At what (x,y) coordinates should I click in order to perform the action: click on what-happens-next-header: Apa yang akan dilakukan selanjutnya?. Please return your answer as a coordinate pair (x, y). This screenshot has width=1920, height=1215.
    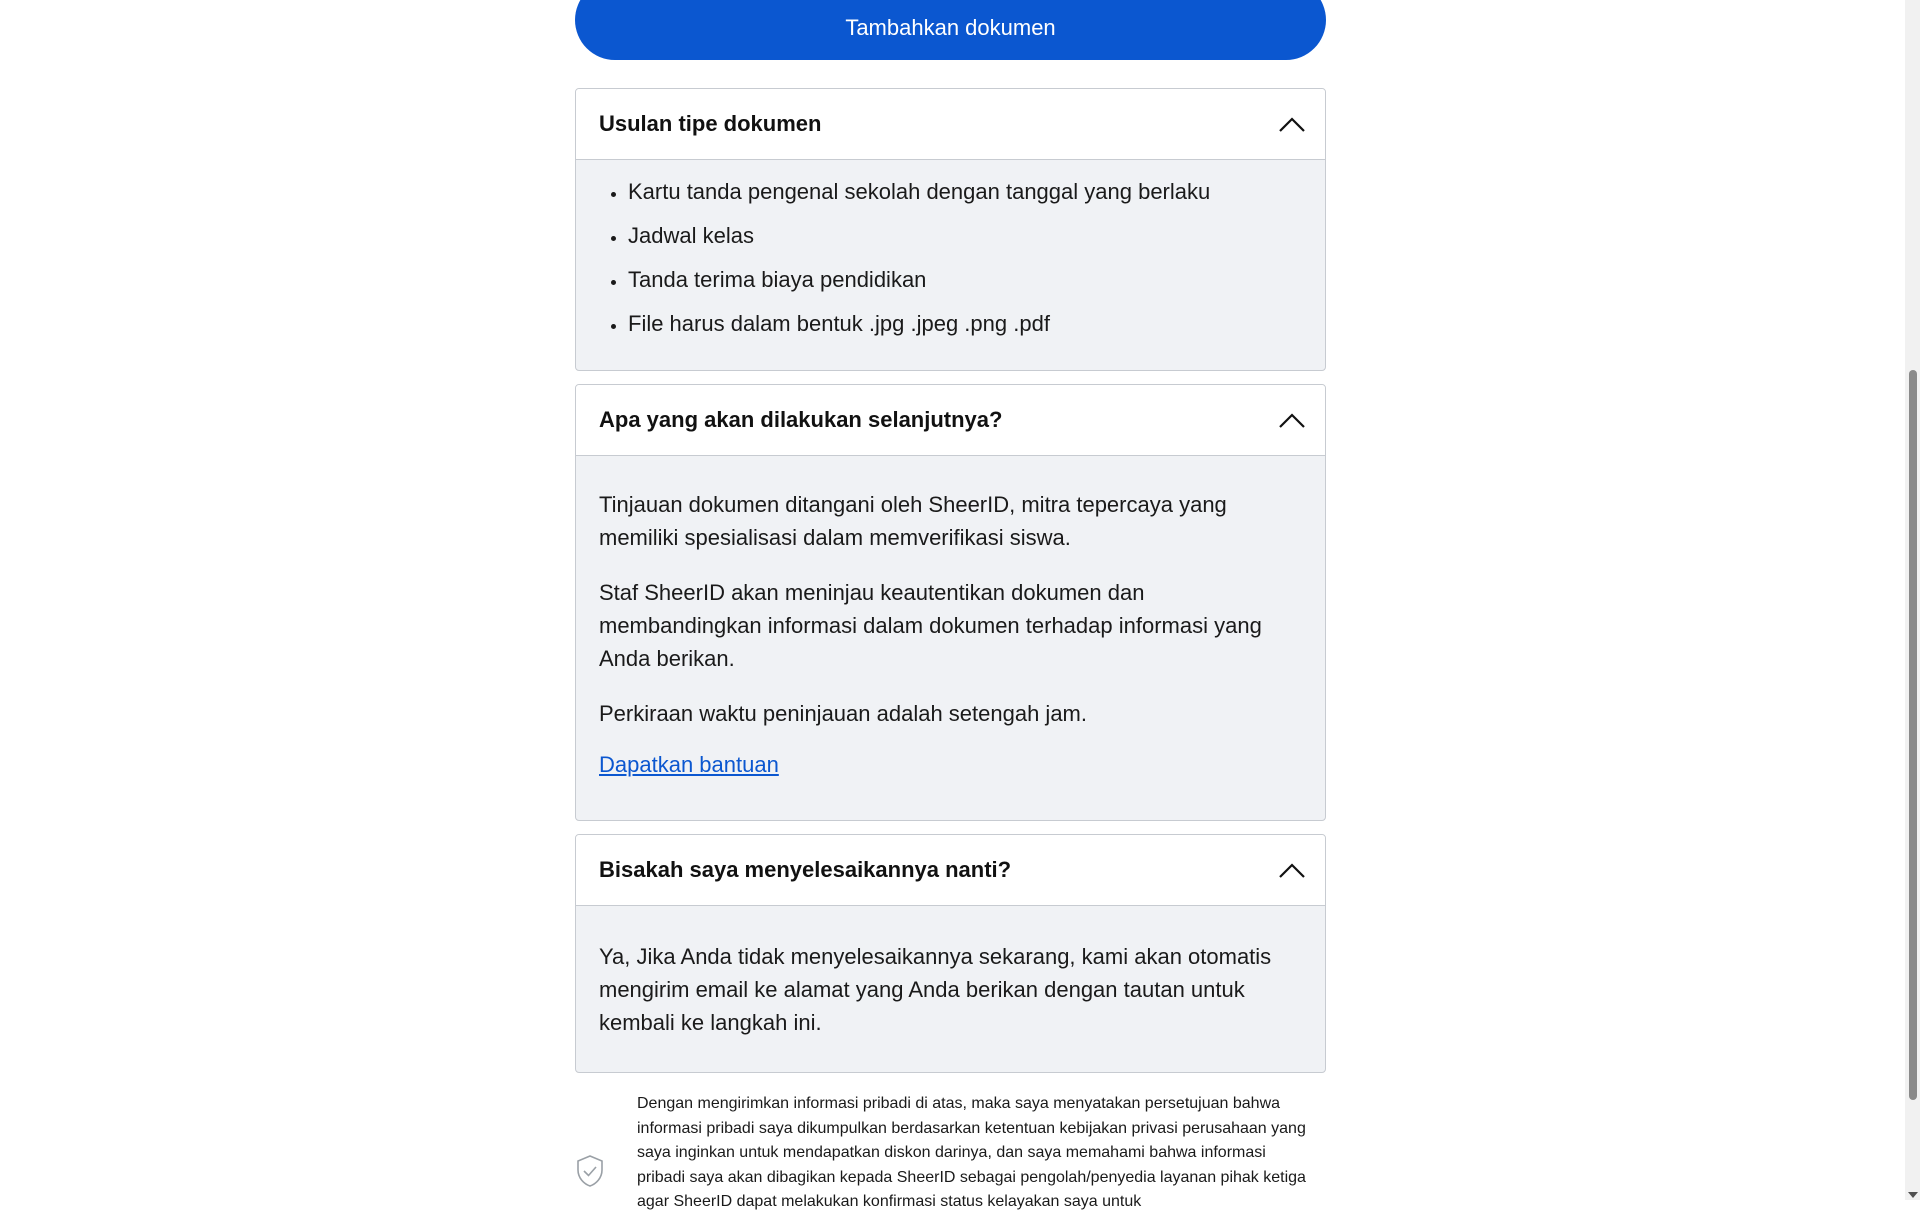
    Looking at the image, I should click on (950, 420).